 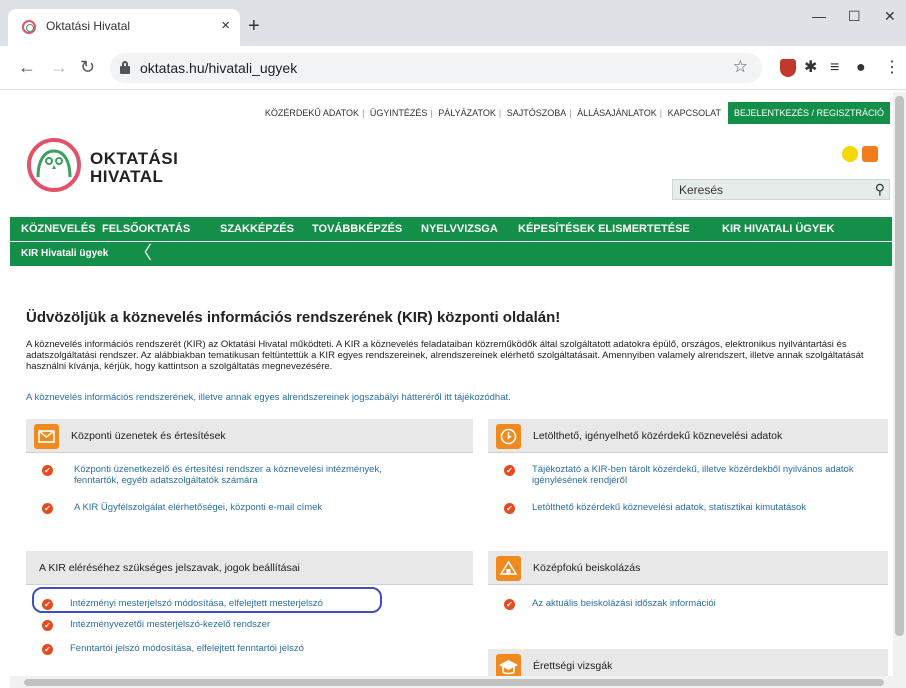 What do you see at coordinates (459, 229) in the screenshot?
I see `mainnav-item-language-exam: NYELVVIZSGA` at bounding box center [459, 229].